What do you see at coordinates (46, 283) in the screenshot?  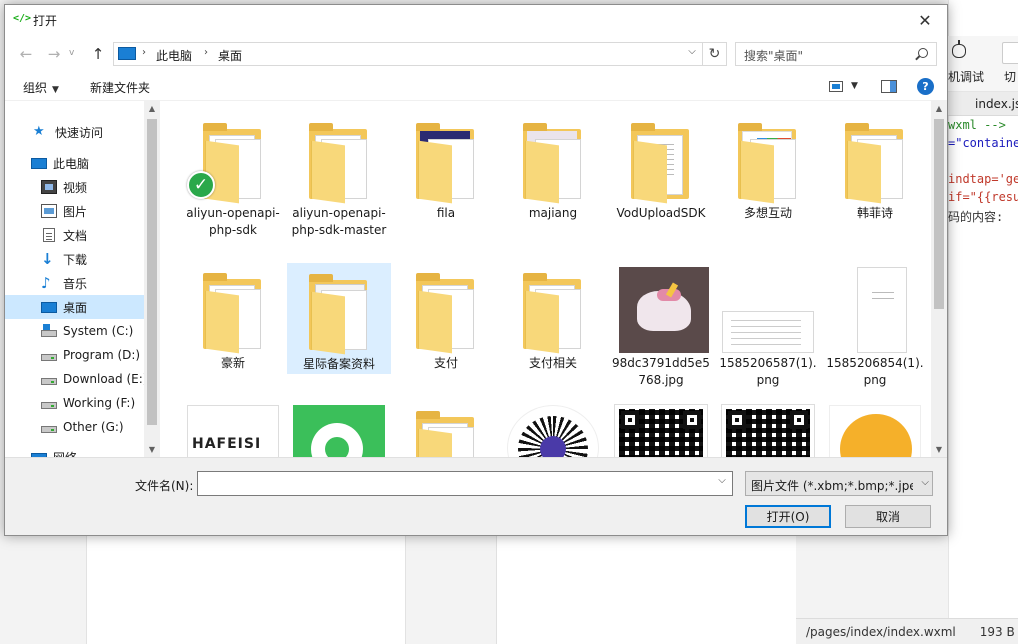 I see `music-icon: ♪` at bounding box center [46, 283].